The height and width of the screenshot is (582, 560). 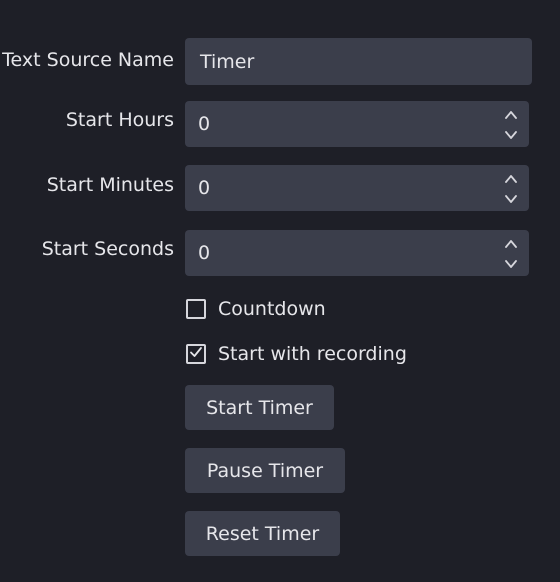 I want to click on start-seconds-spinbox: 0, so click(x=357, y=253).